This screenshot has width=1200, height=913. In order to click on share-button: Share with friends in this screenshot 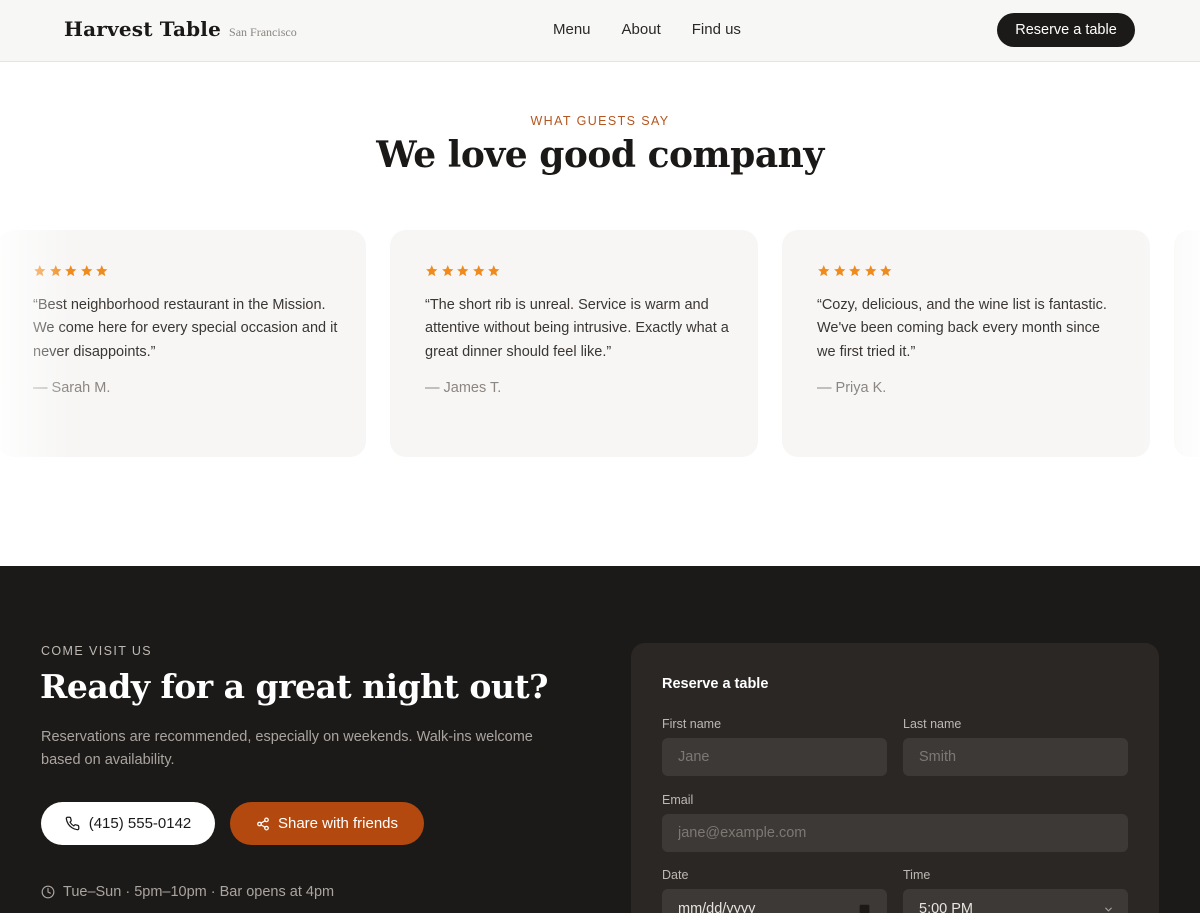, I will do `click(327, 823)`.